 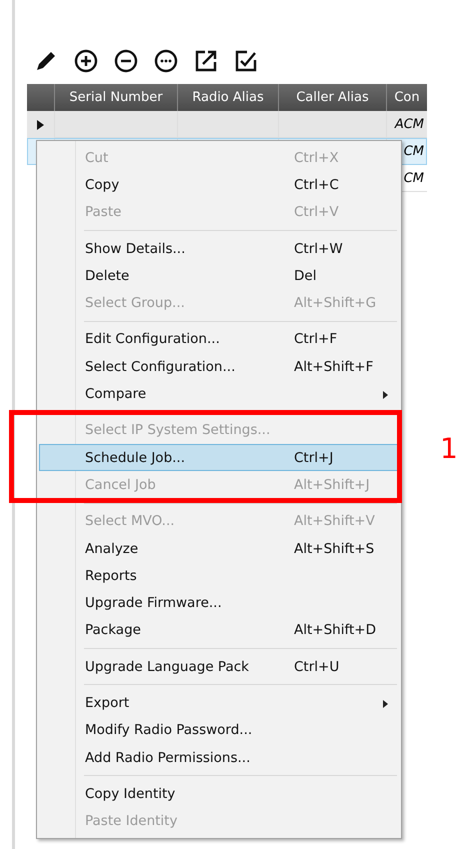 I want to click on shortcut-label: Ctrl+J, so click(x=314, y=458).